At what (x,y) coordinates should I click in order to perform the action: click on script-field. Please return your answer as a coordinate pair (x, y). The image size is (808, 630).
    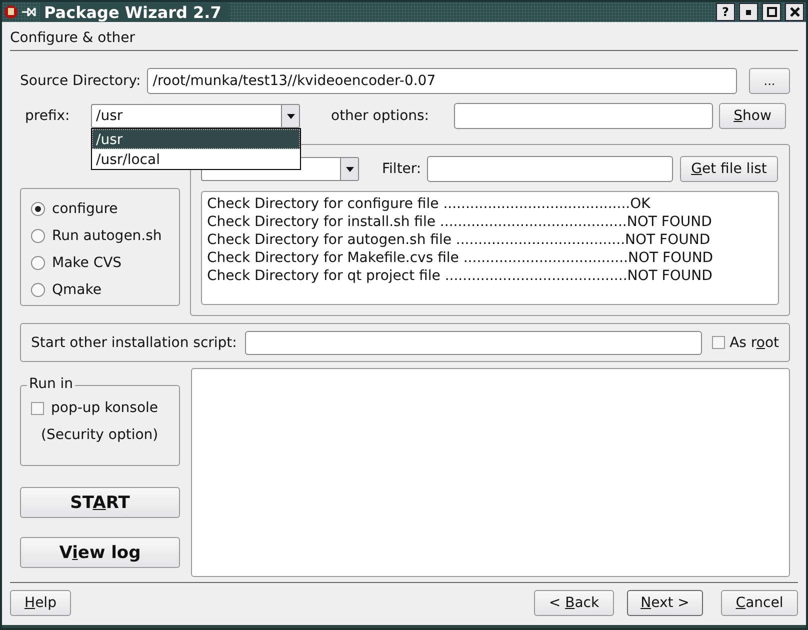
    Looking at the image, I should click on (473, 342).